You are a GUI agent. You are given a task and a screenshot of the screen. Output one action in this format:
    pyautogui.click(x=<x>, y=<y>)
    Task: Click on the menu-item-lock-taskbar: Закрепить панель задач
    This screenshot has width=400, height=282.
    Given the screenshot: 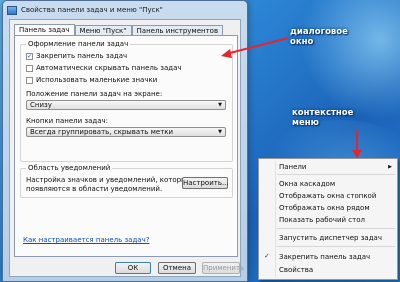 What is the action you would take?
    pyautogui.click(x=324, y=257)
    